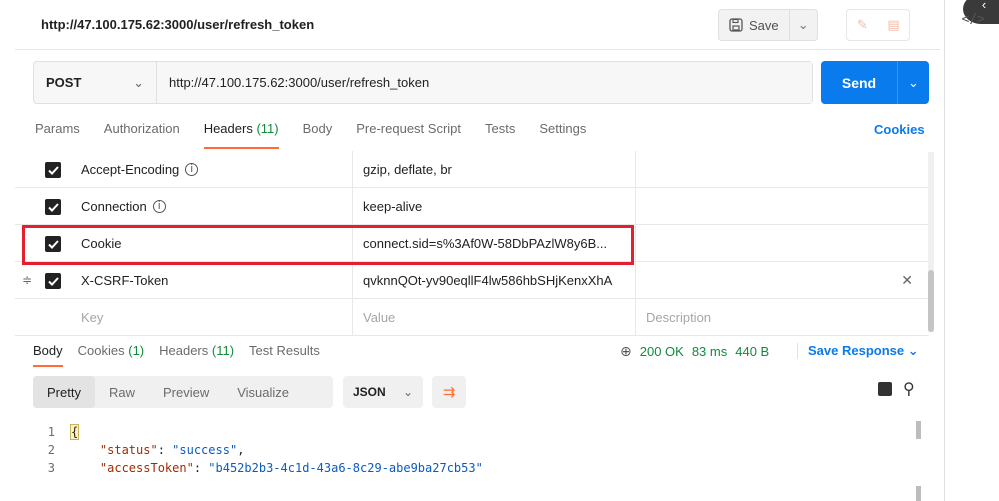 The image size is (999, 501). What do you see at coordinates (662, 351) in the screenshot?
I see `status-code: 200 OK` at bounding box center [662, 351].